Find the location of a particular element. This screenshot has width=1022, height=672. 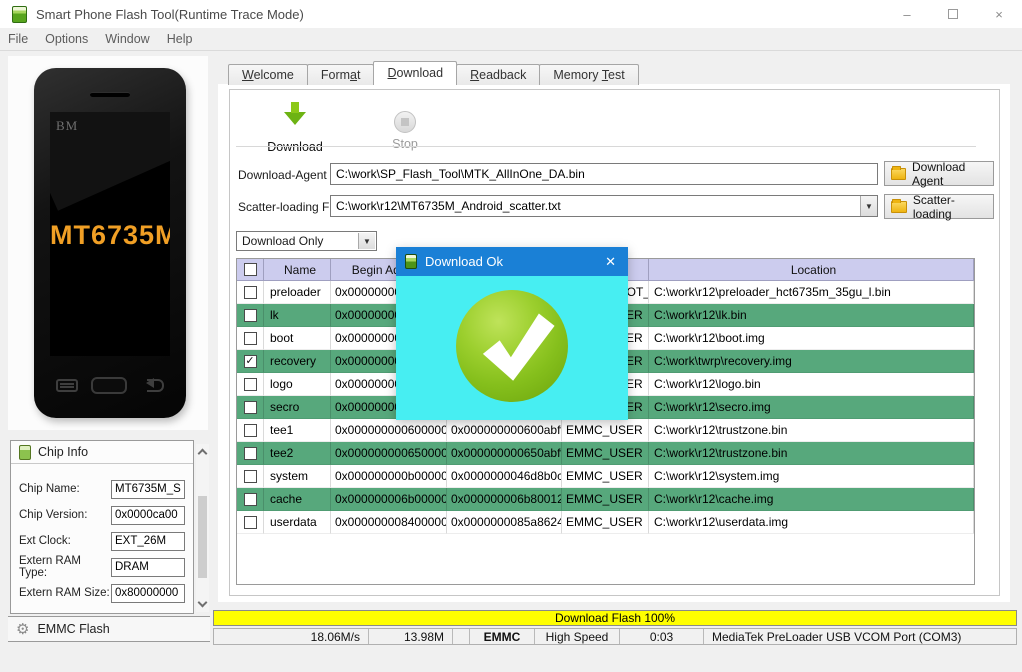

dialog-close-icon: ✕ is located at coordinates (610, 262).